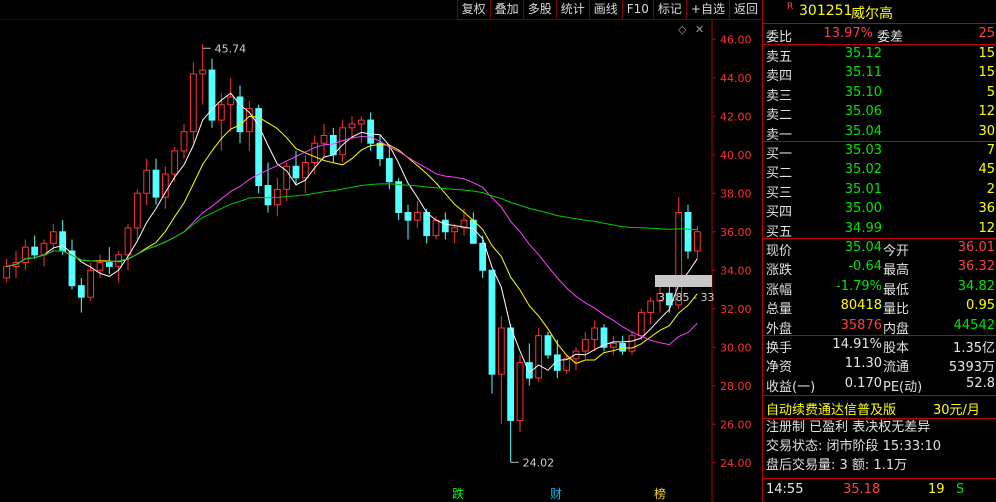 The height and width of the screenshot is (502, 996). I want to click on order-ratio-value: 13.97%, so click(848, 33).